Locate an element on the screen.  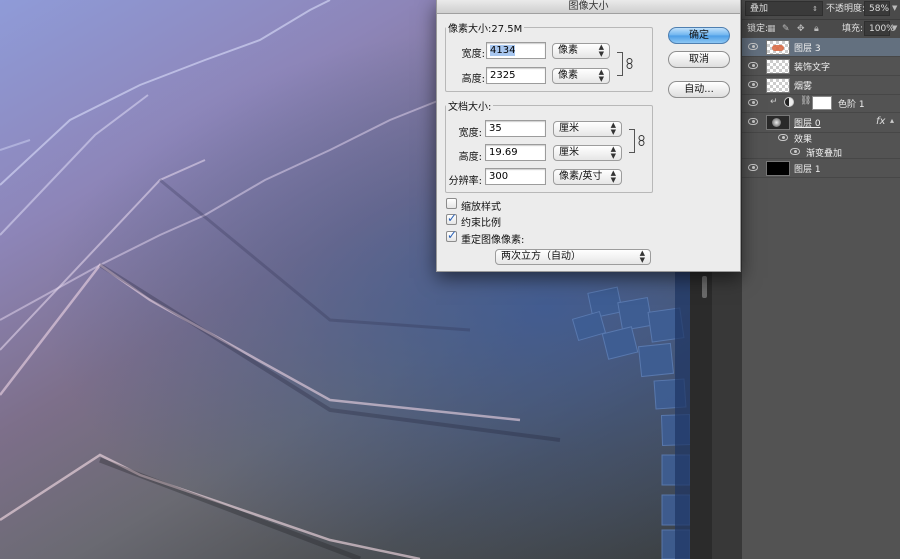
pixel-width-label: 宽度: is located at coordinates (473, 54).